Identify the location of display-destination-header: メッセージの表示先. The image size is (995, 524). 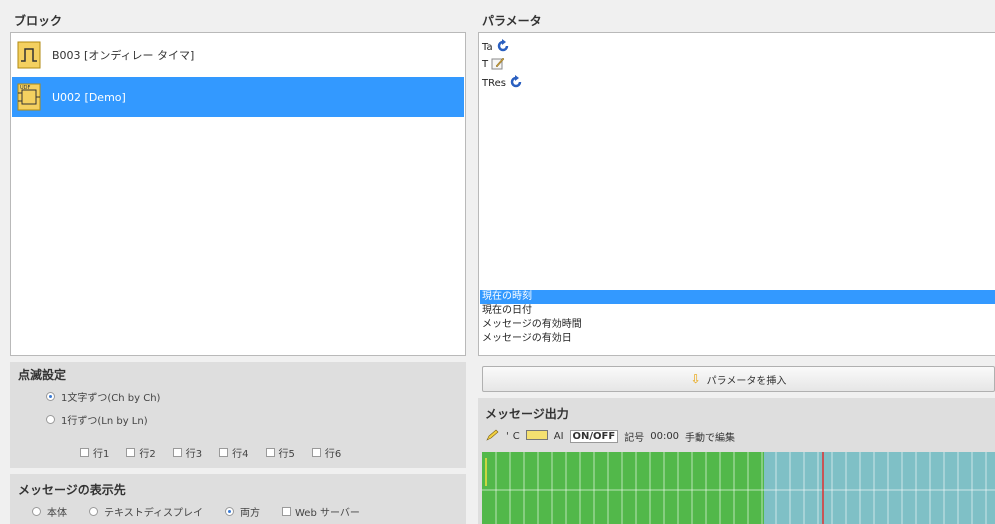
(72, 490).